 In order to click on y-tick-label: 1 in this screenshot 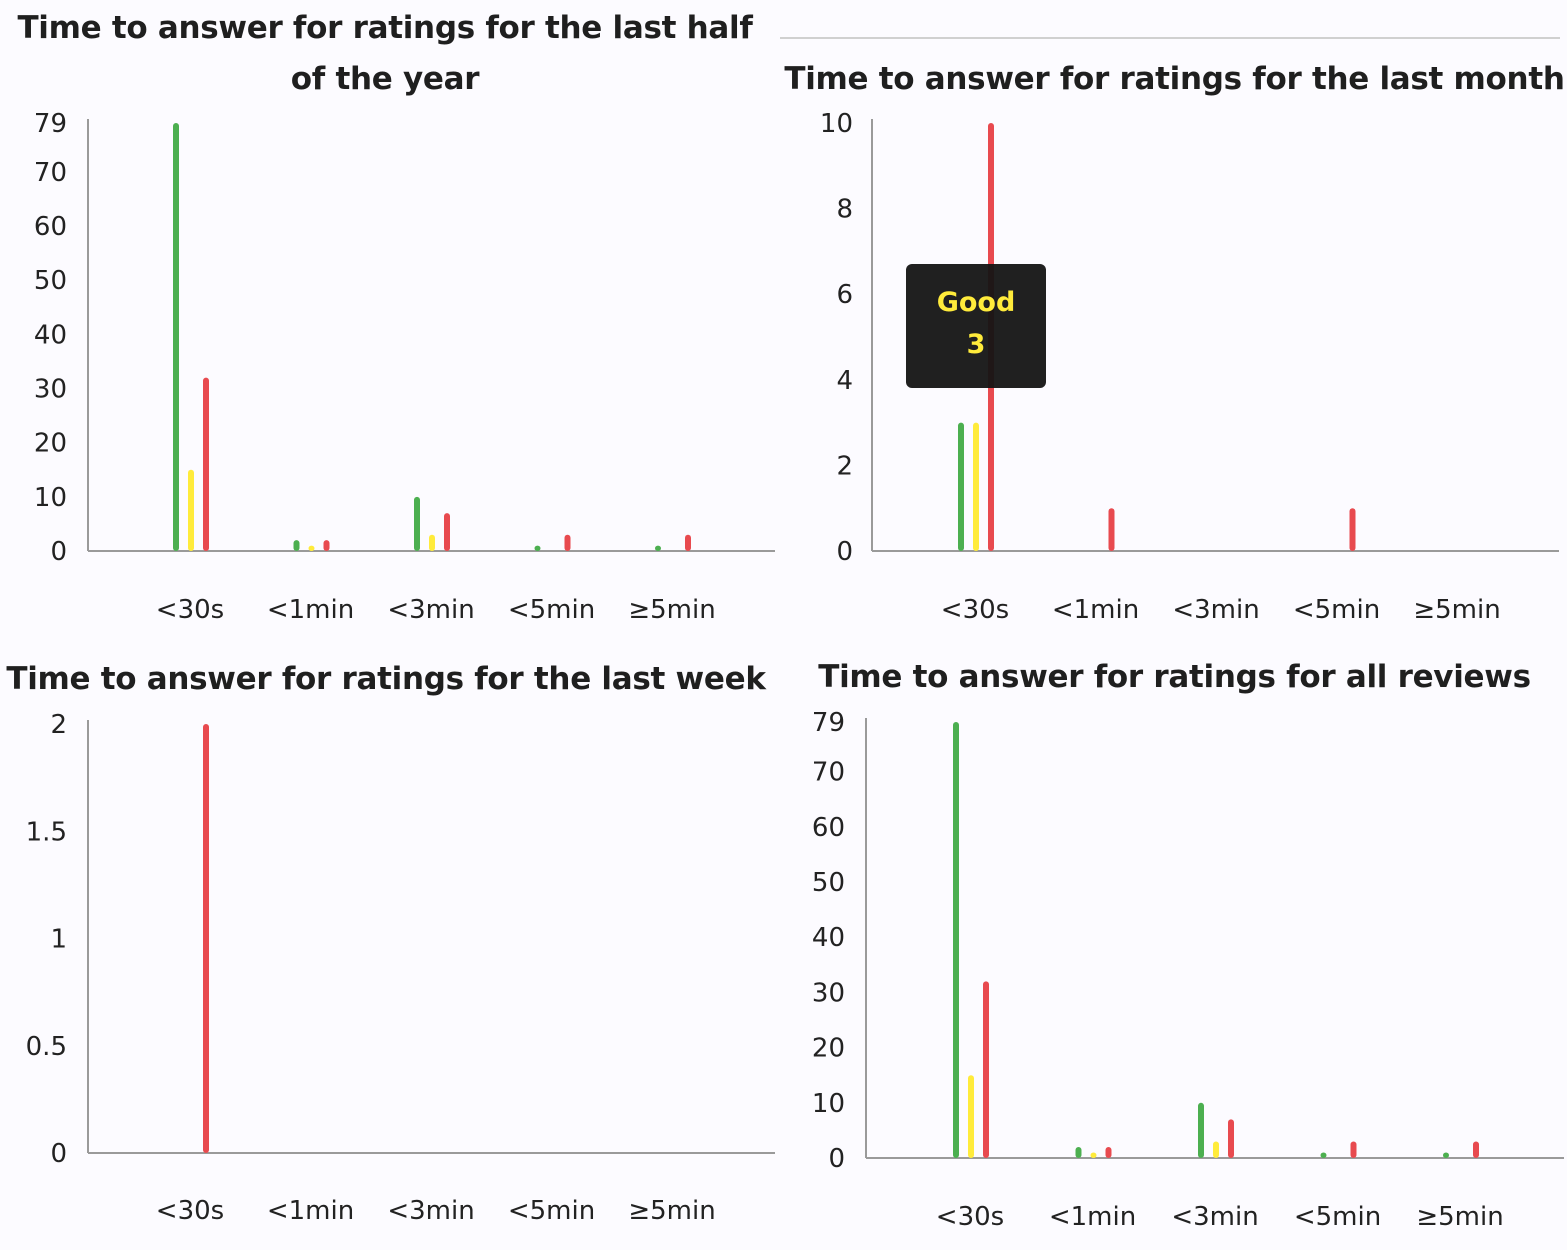, I will do `click(58, 940)`.